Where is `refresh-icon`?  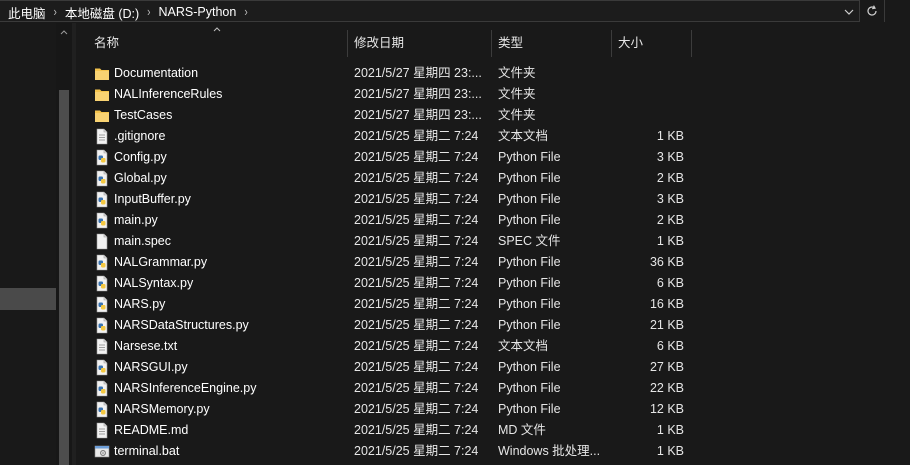
refresh-icon is located at coordinates (872, 10).